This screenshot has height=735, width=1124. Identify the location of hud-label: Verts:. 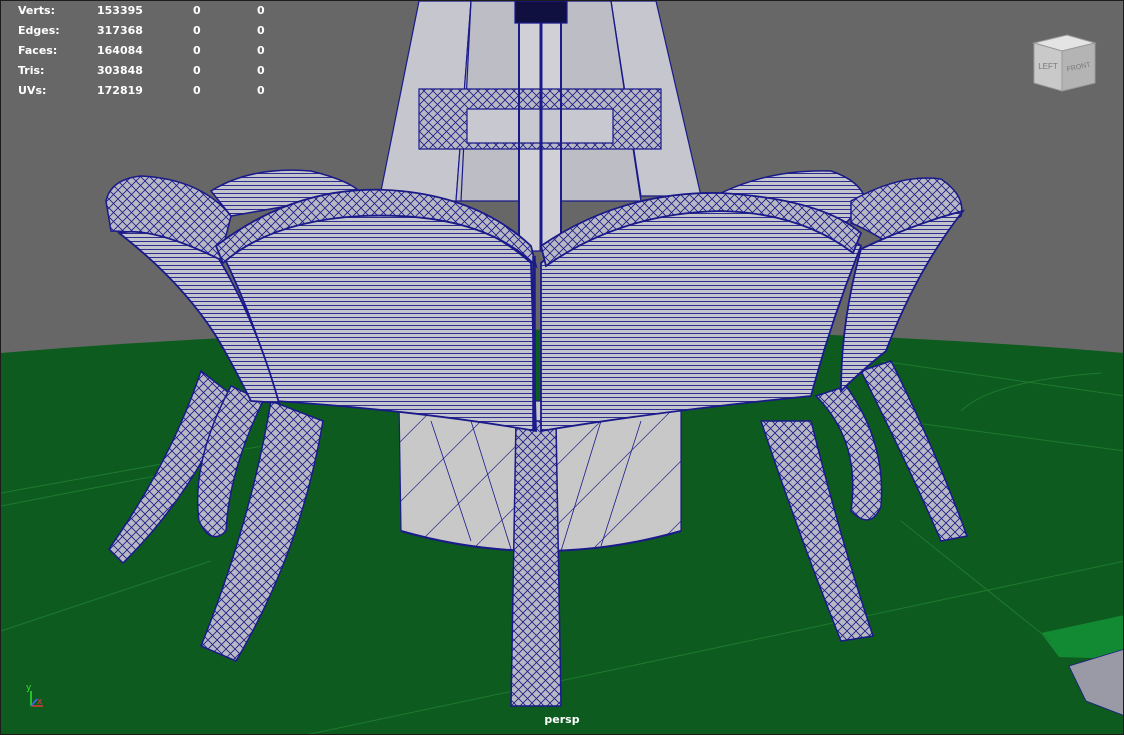
(37, 10).